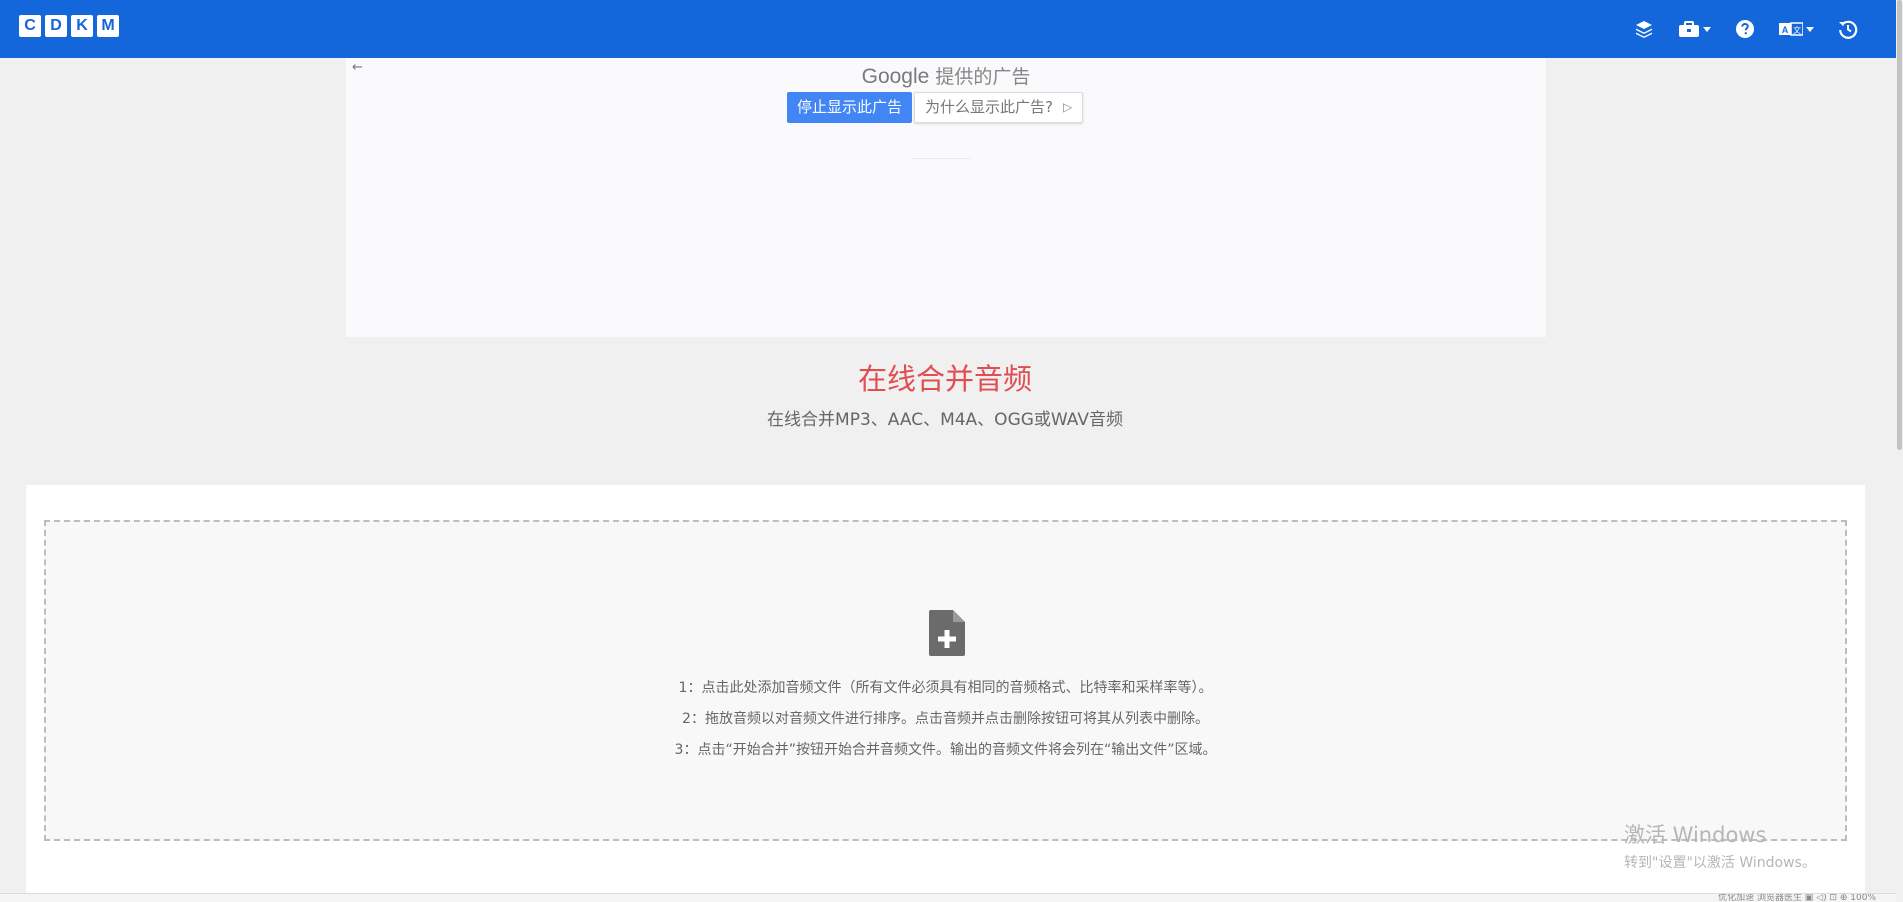 The height and width of the screenshot is (902, 1903). I want to click on toolbox-dropdown, so click(1694, 29).